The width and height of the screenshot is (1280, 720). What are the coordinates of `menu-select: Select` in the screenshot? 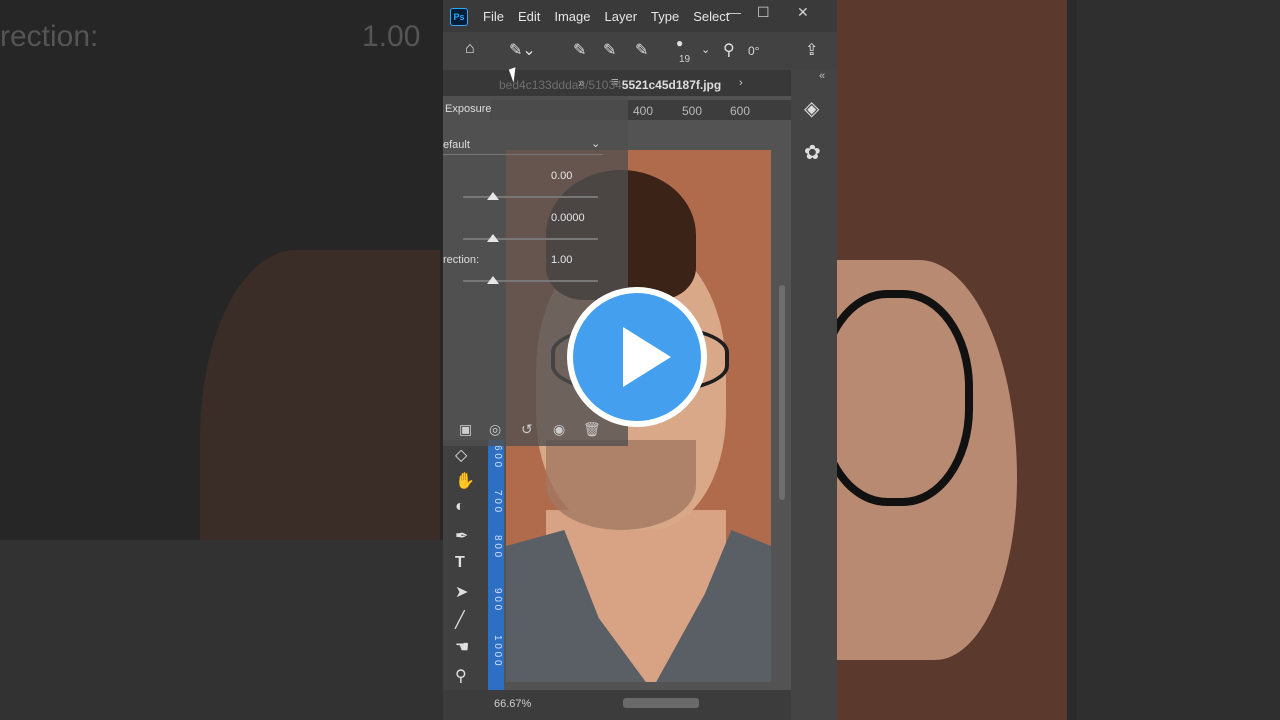 It's located at (711, 16).